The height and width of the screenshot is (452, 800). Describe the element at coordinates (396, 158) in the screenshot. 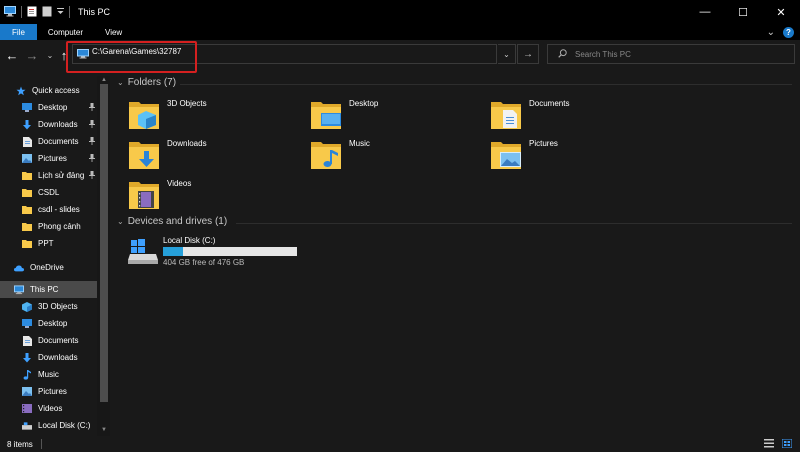

I see `folder-tile-music: Music` at that location.